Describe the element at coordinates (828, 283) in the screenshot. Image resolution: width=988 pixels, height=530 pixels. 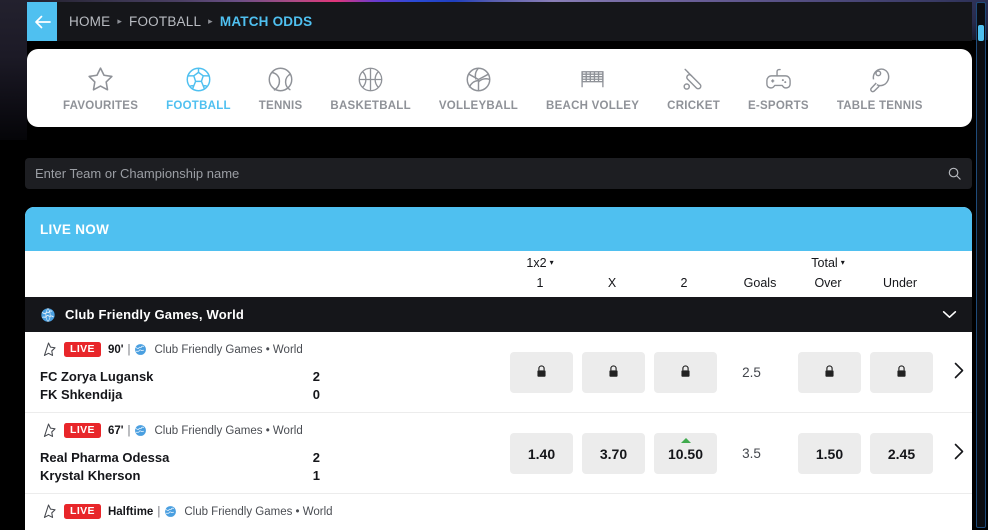
I see `column-label-over: Over` at that location.